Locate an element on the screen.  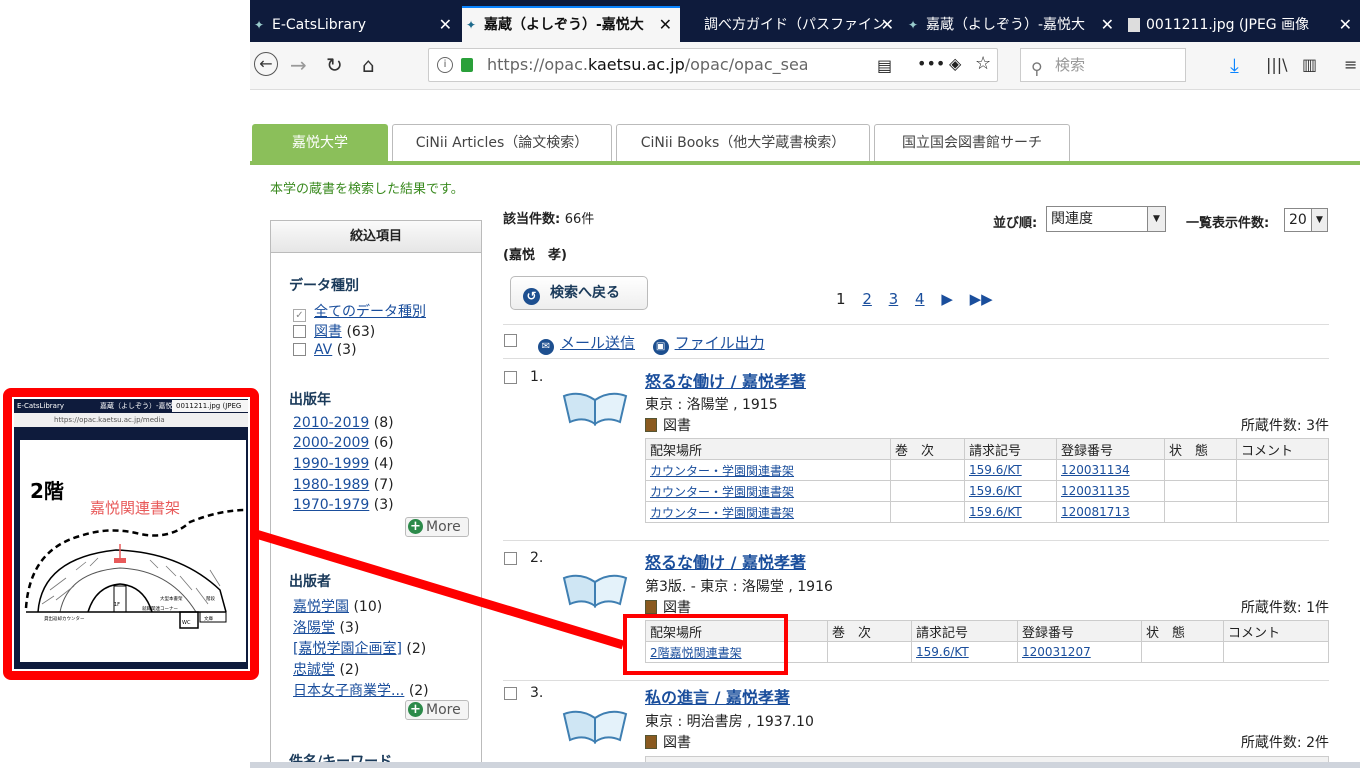
library-icon: |||\ is located at coordinates (1277, 65).